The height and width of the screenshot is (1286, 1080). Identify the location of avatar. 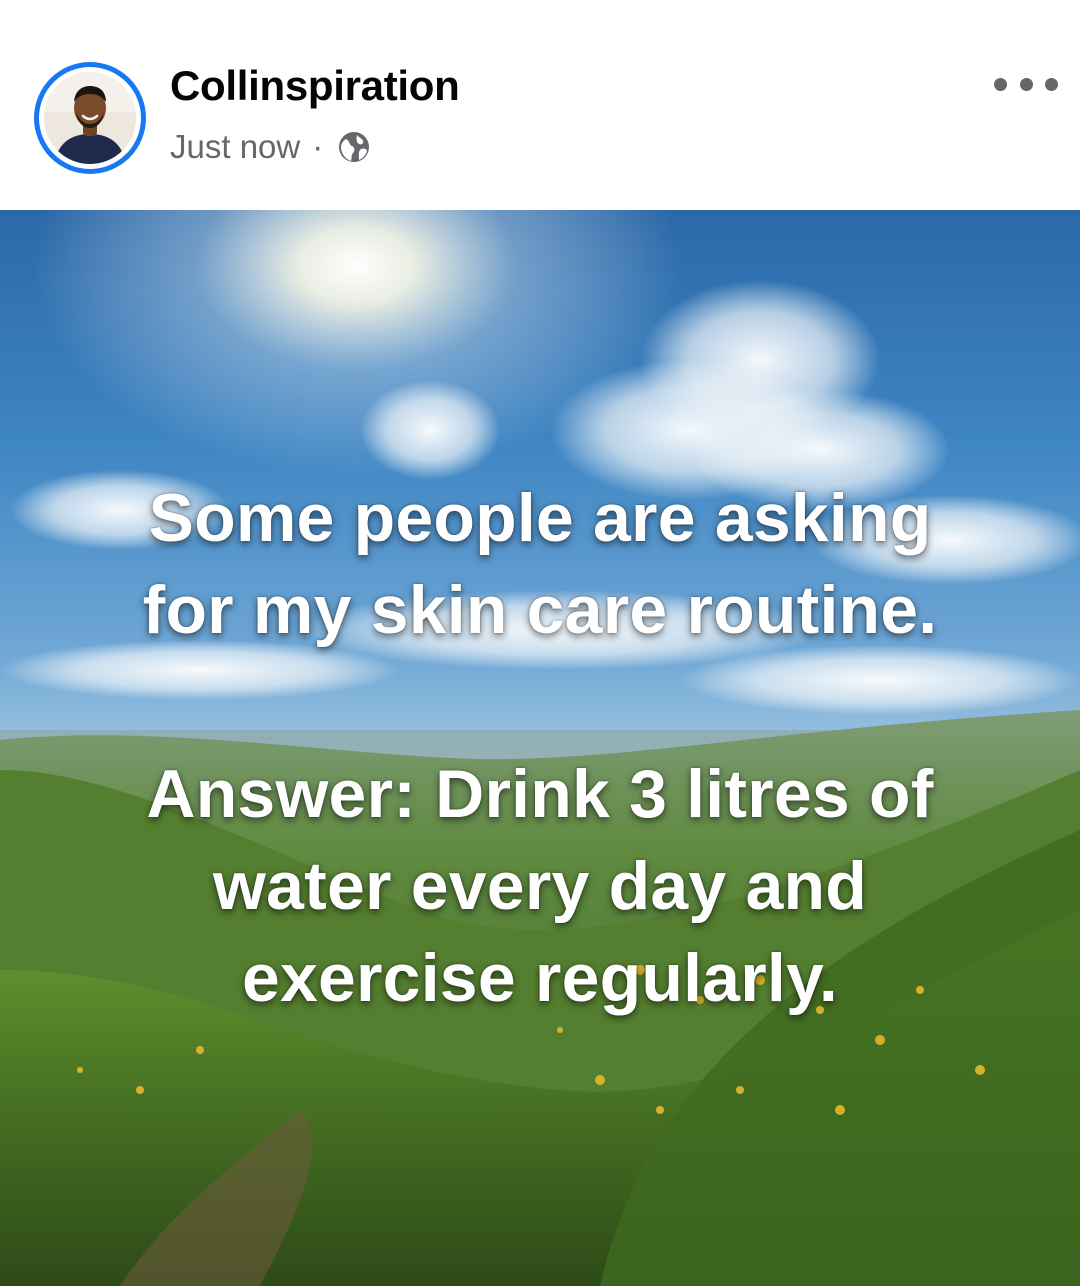
(90, 118).